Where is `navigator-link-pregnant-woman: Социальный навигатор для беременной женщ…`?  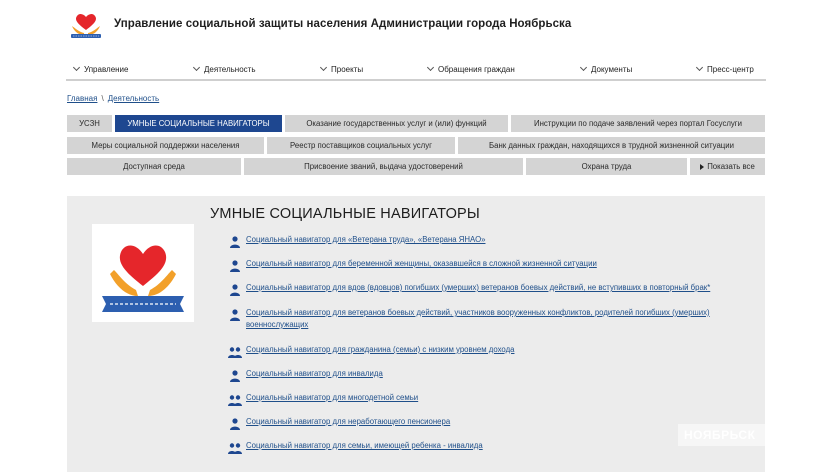 navigator-link-pregnant-woman: Социальный навигатор для беременной женщ… is located at coordinates (493, 265).